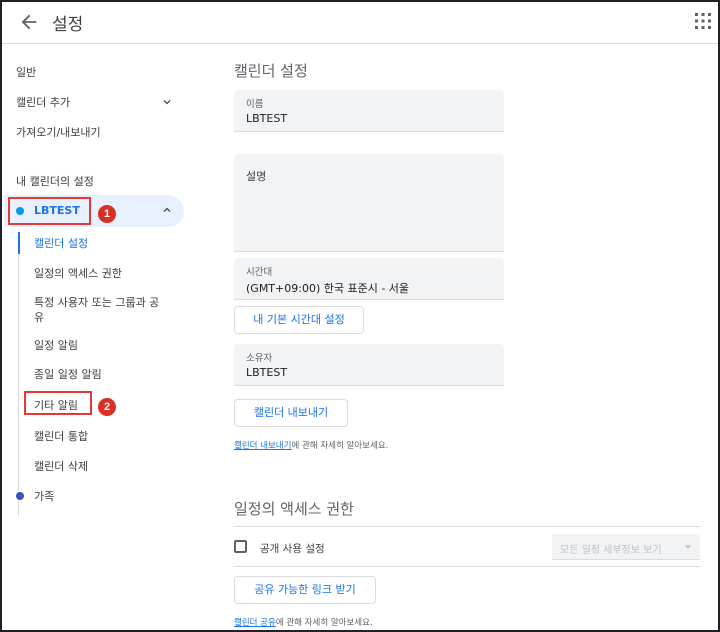 The height and width of the screenshot is (632, 720). What do you see at coordinates (96, 302) in the screenshot?
I see `sidebar-subitem-share: 특정 사용자 또는 그룹과 공` at bounding box center [96, 302].